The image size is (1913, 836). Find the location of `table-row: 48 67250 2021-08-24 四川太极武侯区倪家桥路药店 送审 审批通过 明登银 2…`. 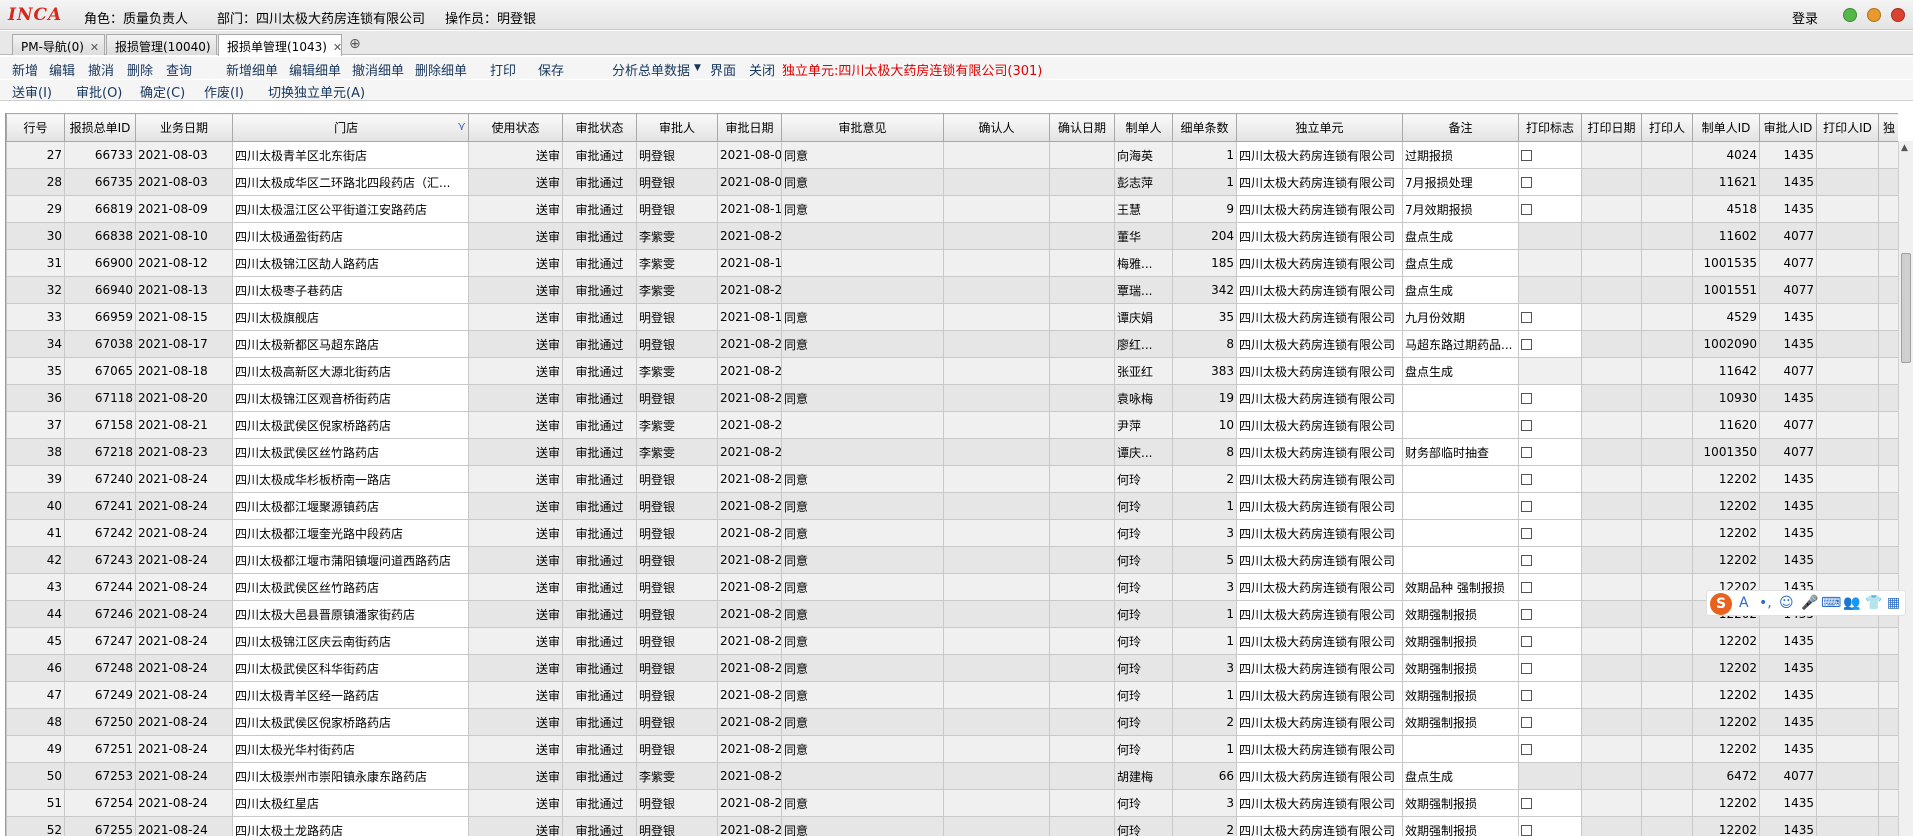

table-row: 48 67250 2021-08-24 四川太极武侯区倪家桥路药店 送审 审批通过 明登银 2… is located at coordinates (952, 722).